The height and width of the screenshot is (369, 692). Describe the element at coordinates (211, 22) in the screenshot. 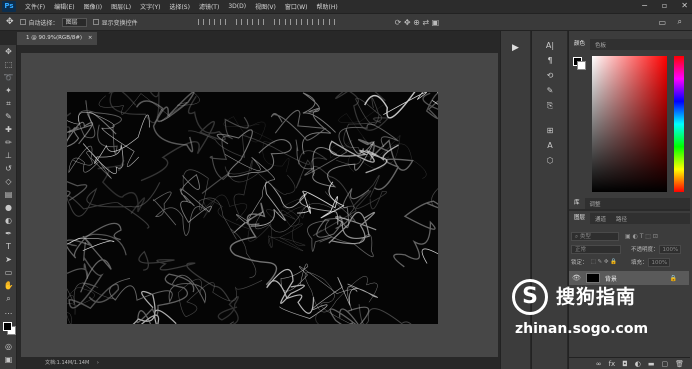

I see `align-middle-icon` at that location.